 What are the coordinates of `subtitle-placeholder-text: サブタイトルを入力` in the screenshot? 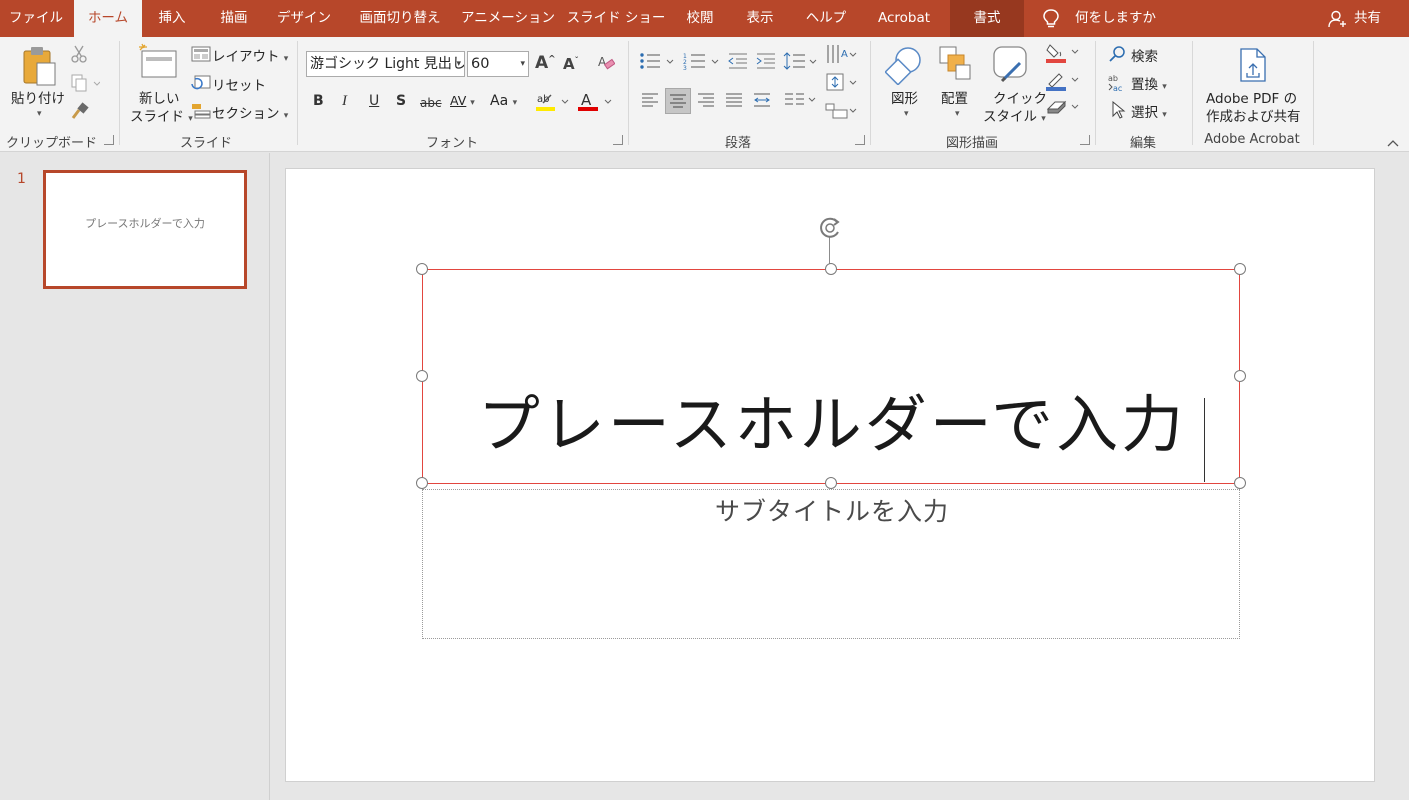 It's located at (832, 510).